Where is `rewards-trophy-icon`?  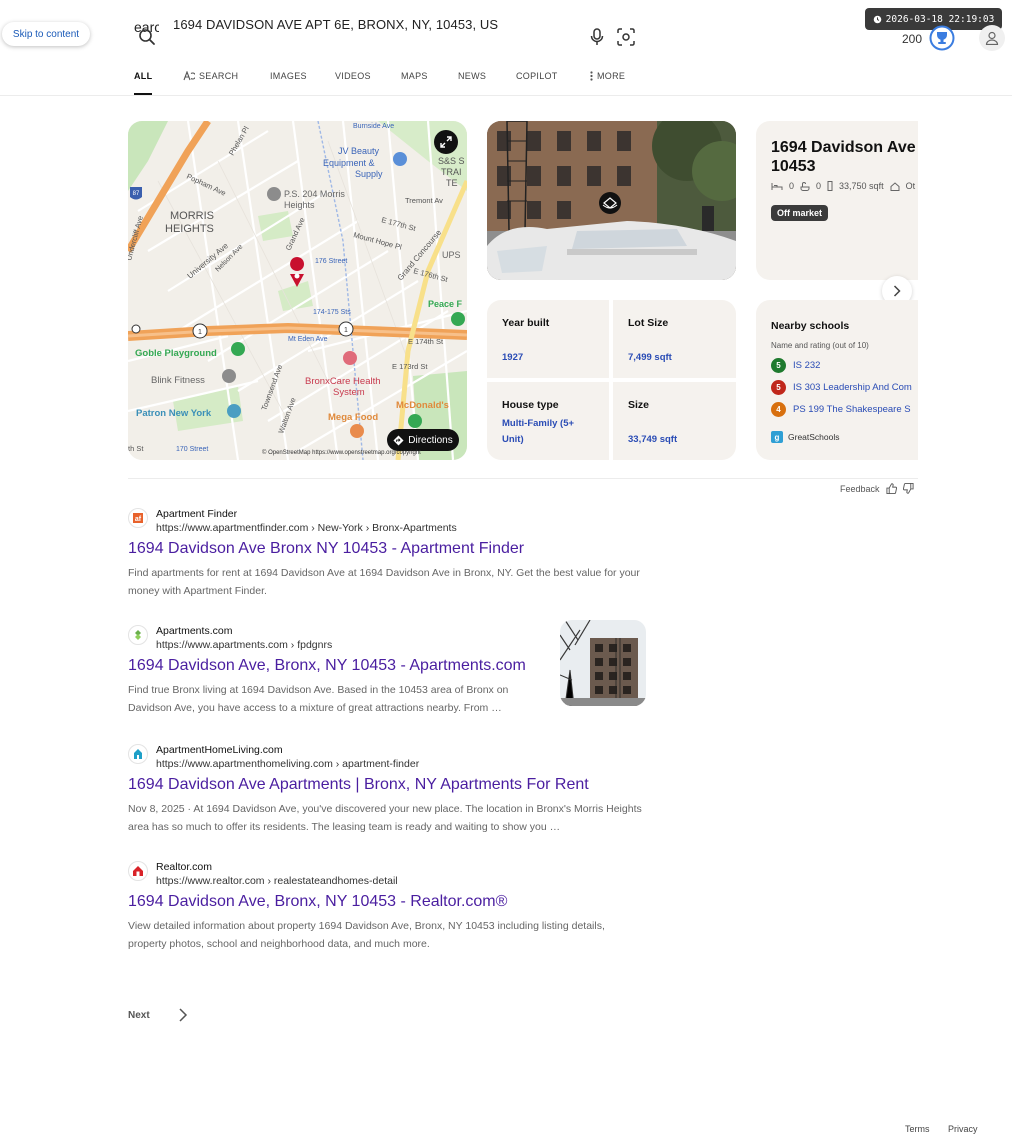 rewards-trophy-icon is located at coordinates (942, 38).